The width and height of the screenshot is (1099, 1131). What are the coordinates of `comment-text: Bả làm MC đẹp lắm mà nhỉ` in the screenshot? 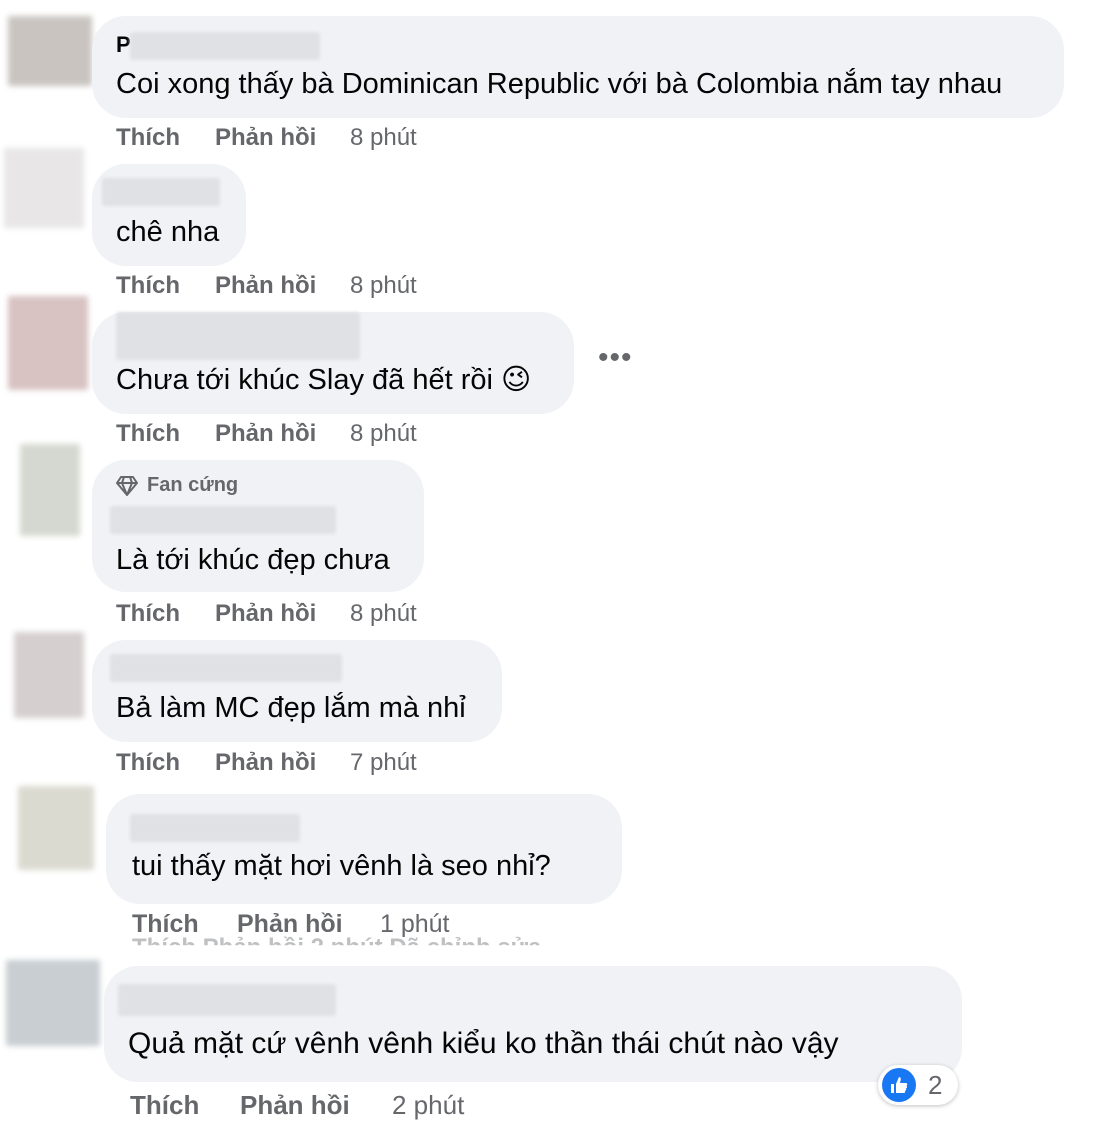 It's located at (291, 708).